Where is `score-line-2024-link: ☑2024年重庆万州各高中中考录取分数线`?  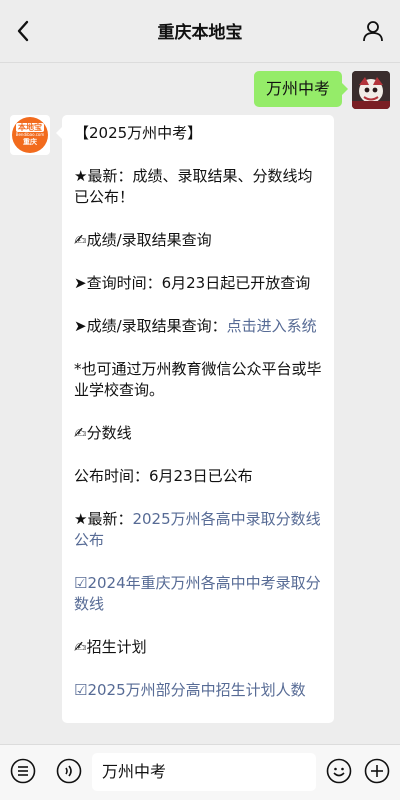
score-line-2024-link: ☑2024年重庆万州各高中中考录取分数线 is located at coordinates (199, 594).